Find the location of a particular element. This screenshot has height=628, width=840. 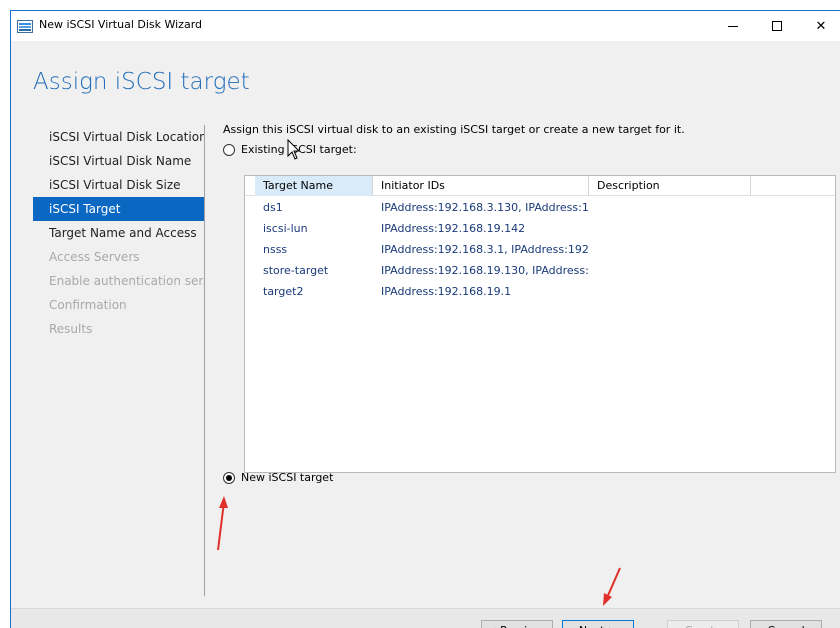

target-name-cell: nsss is located at coordinates (275, 249).